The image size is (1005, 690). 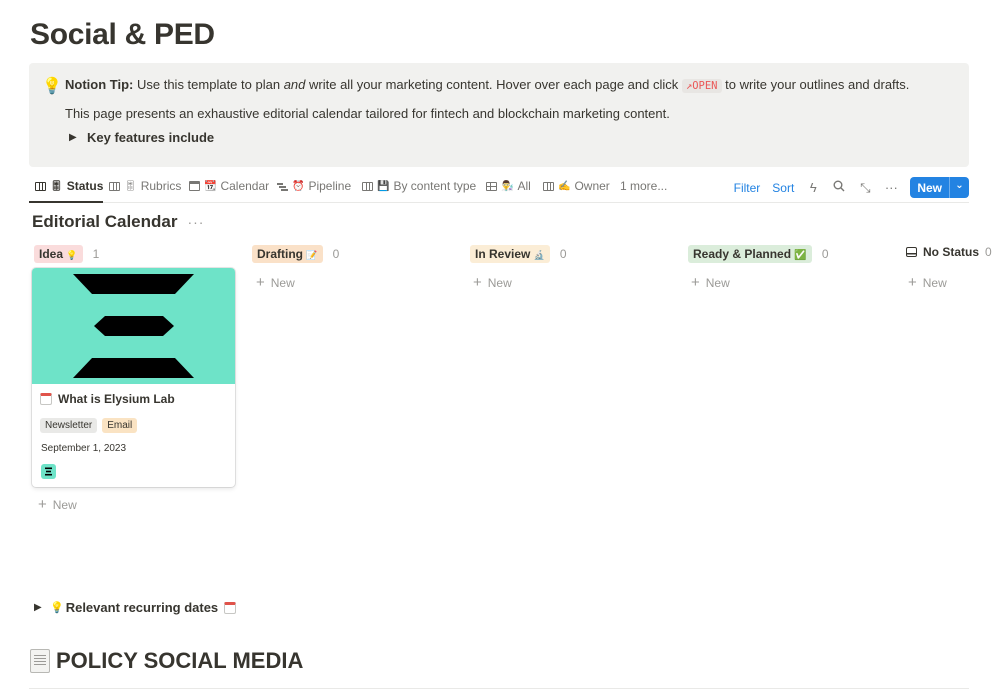 What do you see at coordinates (576, 186) in the screenshot?
I see `tab-owner: ✍️ Owner` at bounding box center [576, 186].